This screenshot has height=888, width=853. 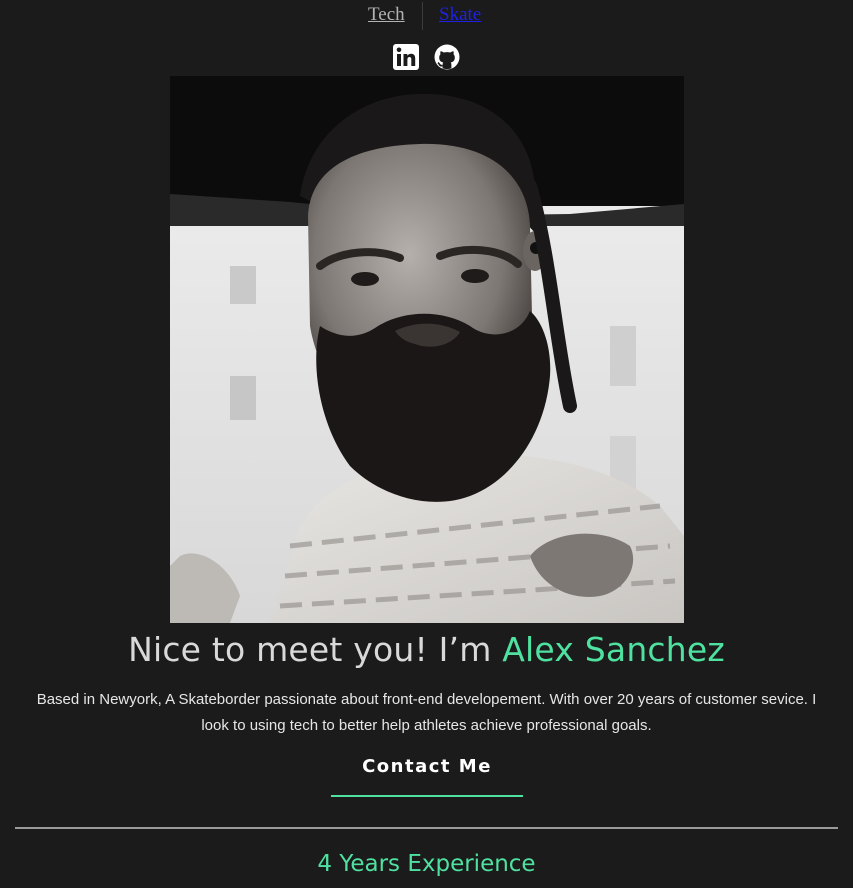 I want to click on github-icon, so click(x=447, y=57).